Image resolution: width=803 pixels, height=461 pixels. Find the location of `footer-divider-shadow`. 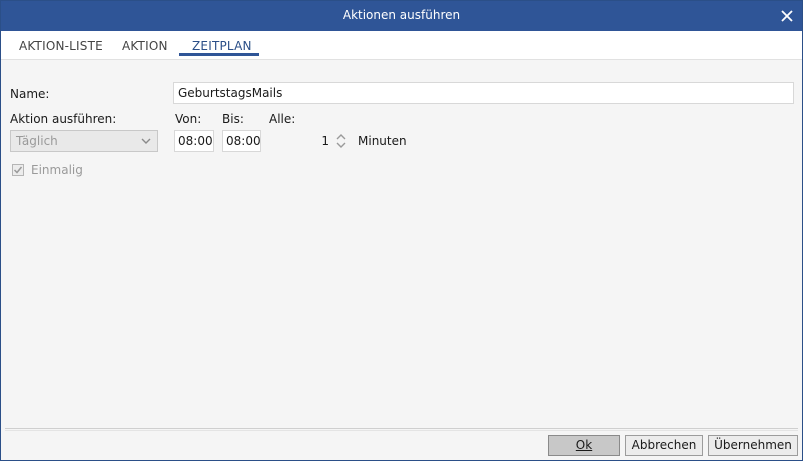

footer-divider-shadow is located at coordinates (401, 430).